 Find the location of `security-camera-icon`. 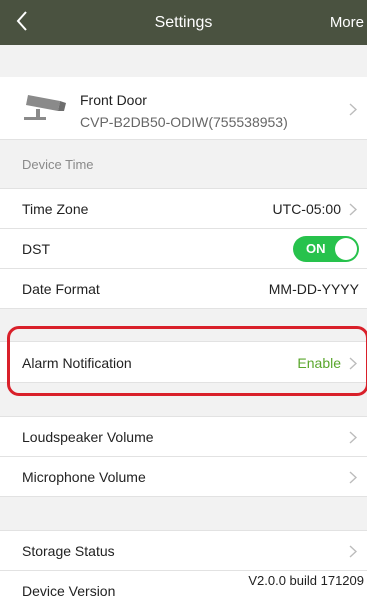

security-camera-icon is located at coordinates (45, 107).